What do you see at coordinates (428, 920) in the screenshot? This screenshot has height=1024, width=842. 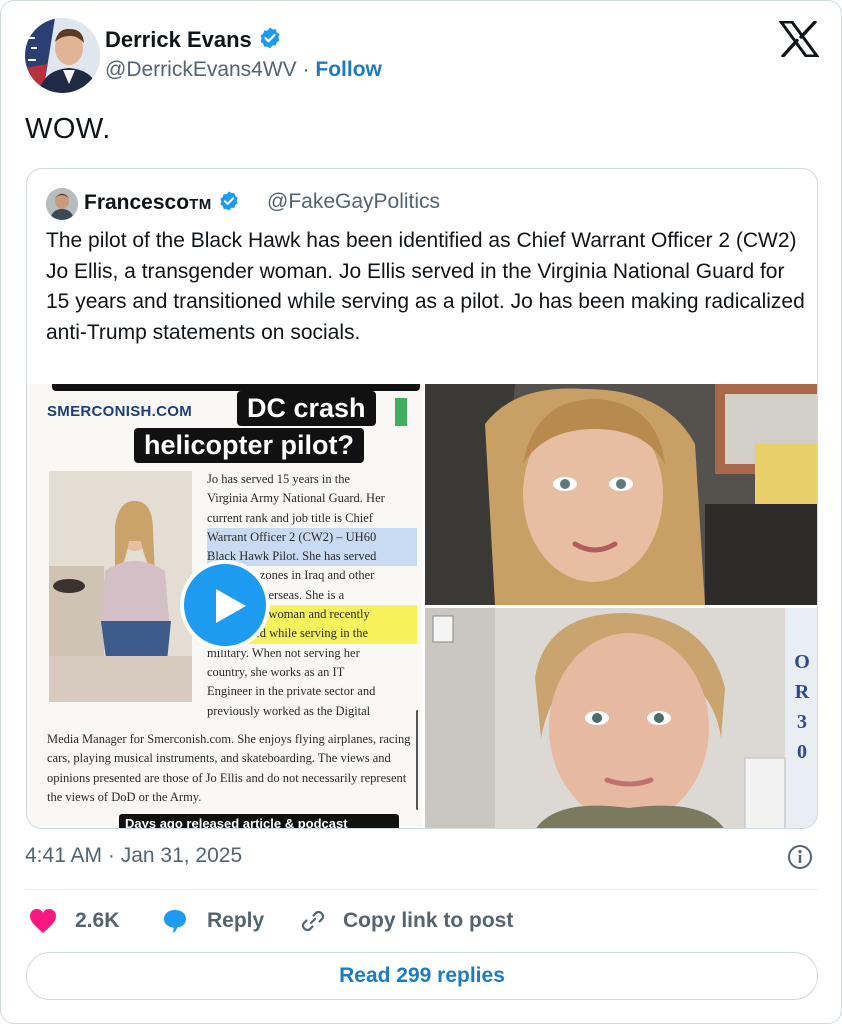 I see `copy-link-label: Copy link to post` at bounding box center [428, 920].